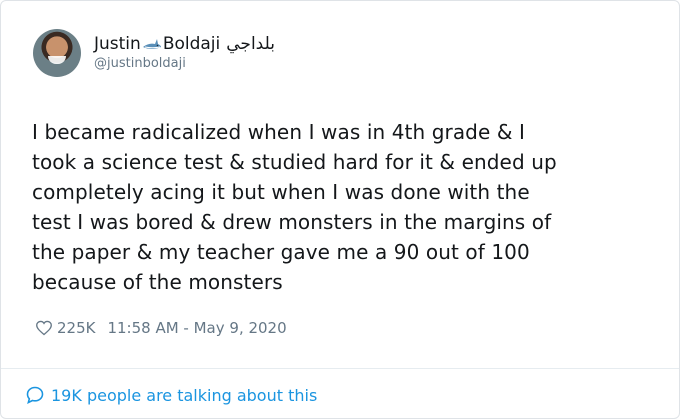 This screenshot has height=419, width=680. Describe the element at coordinates (196, 328) in the screenshot. I see `tweet-timestamp: 11:58 AM - May 9, 2020` at that location.